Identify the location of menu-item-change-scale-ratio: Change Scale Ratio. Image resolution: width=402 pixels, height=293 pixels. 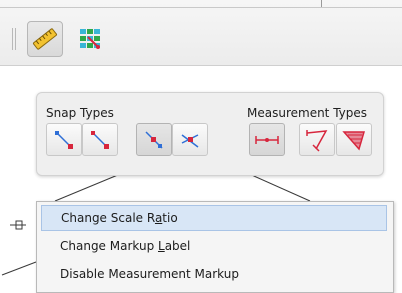
(214, 218).